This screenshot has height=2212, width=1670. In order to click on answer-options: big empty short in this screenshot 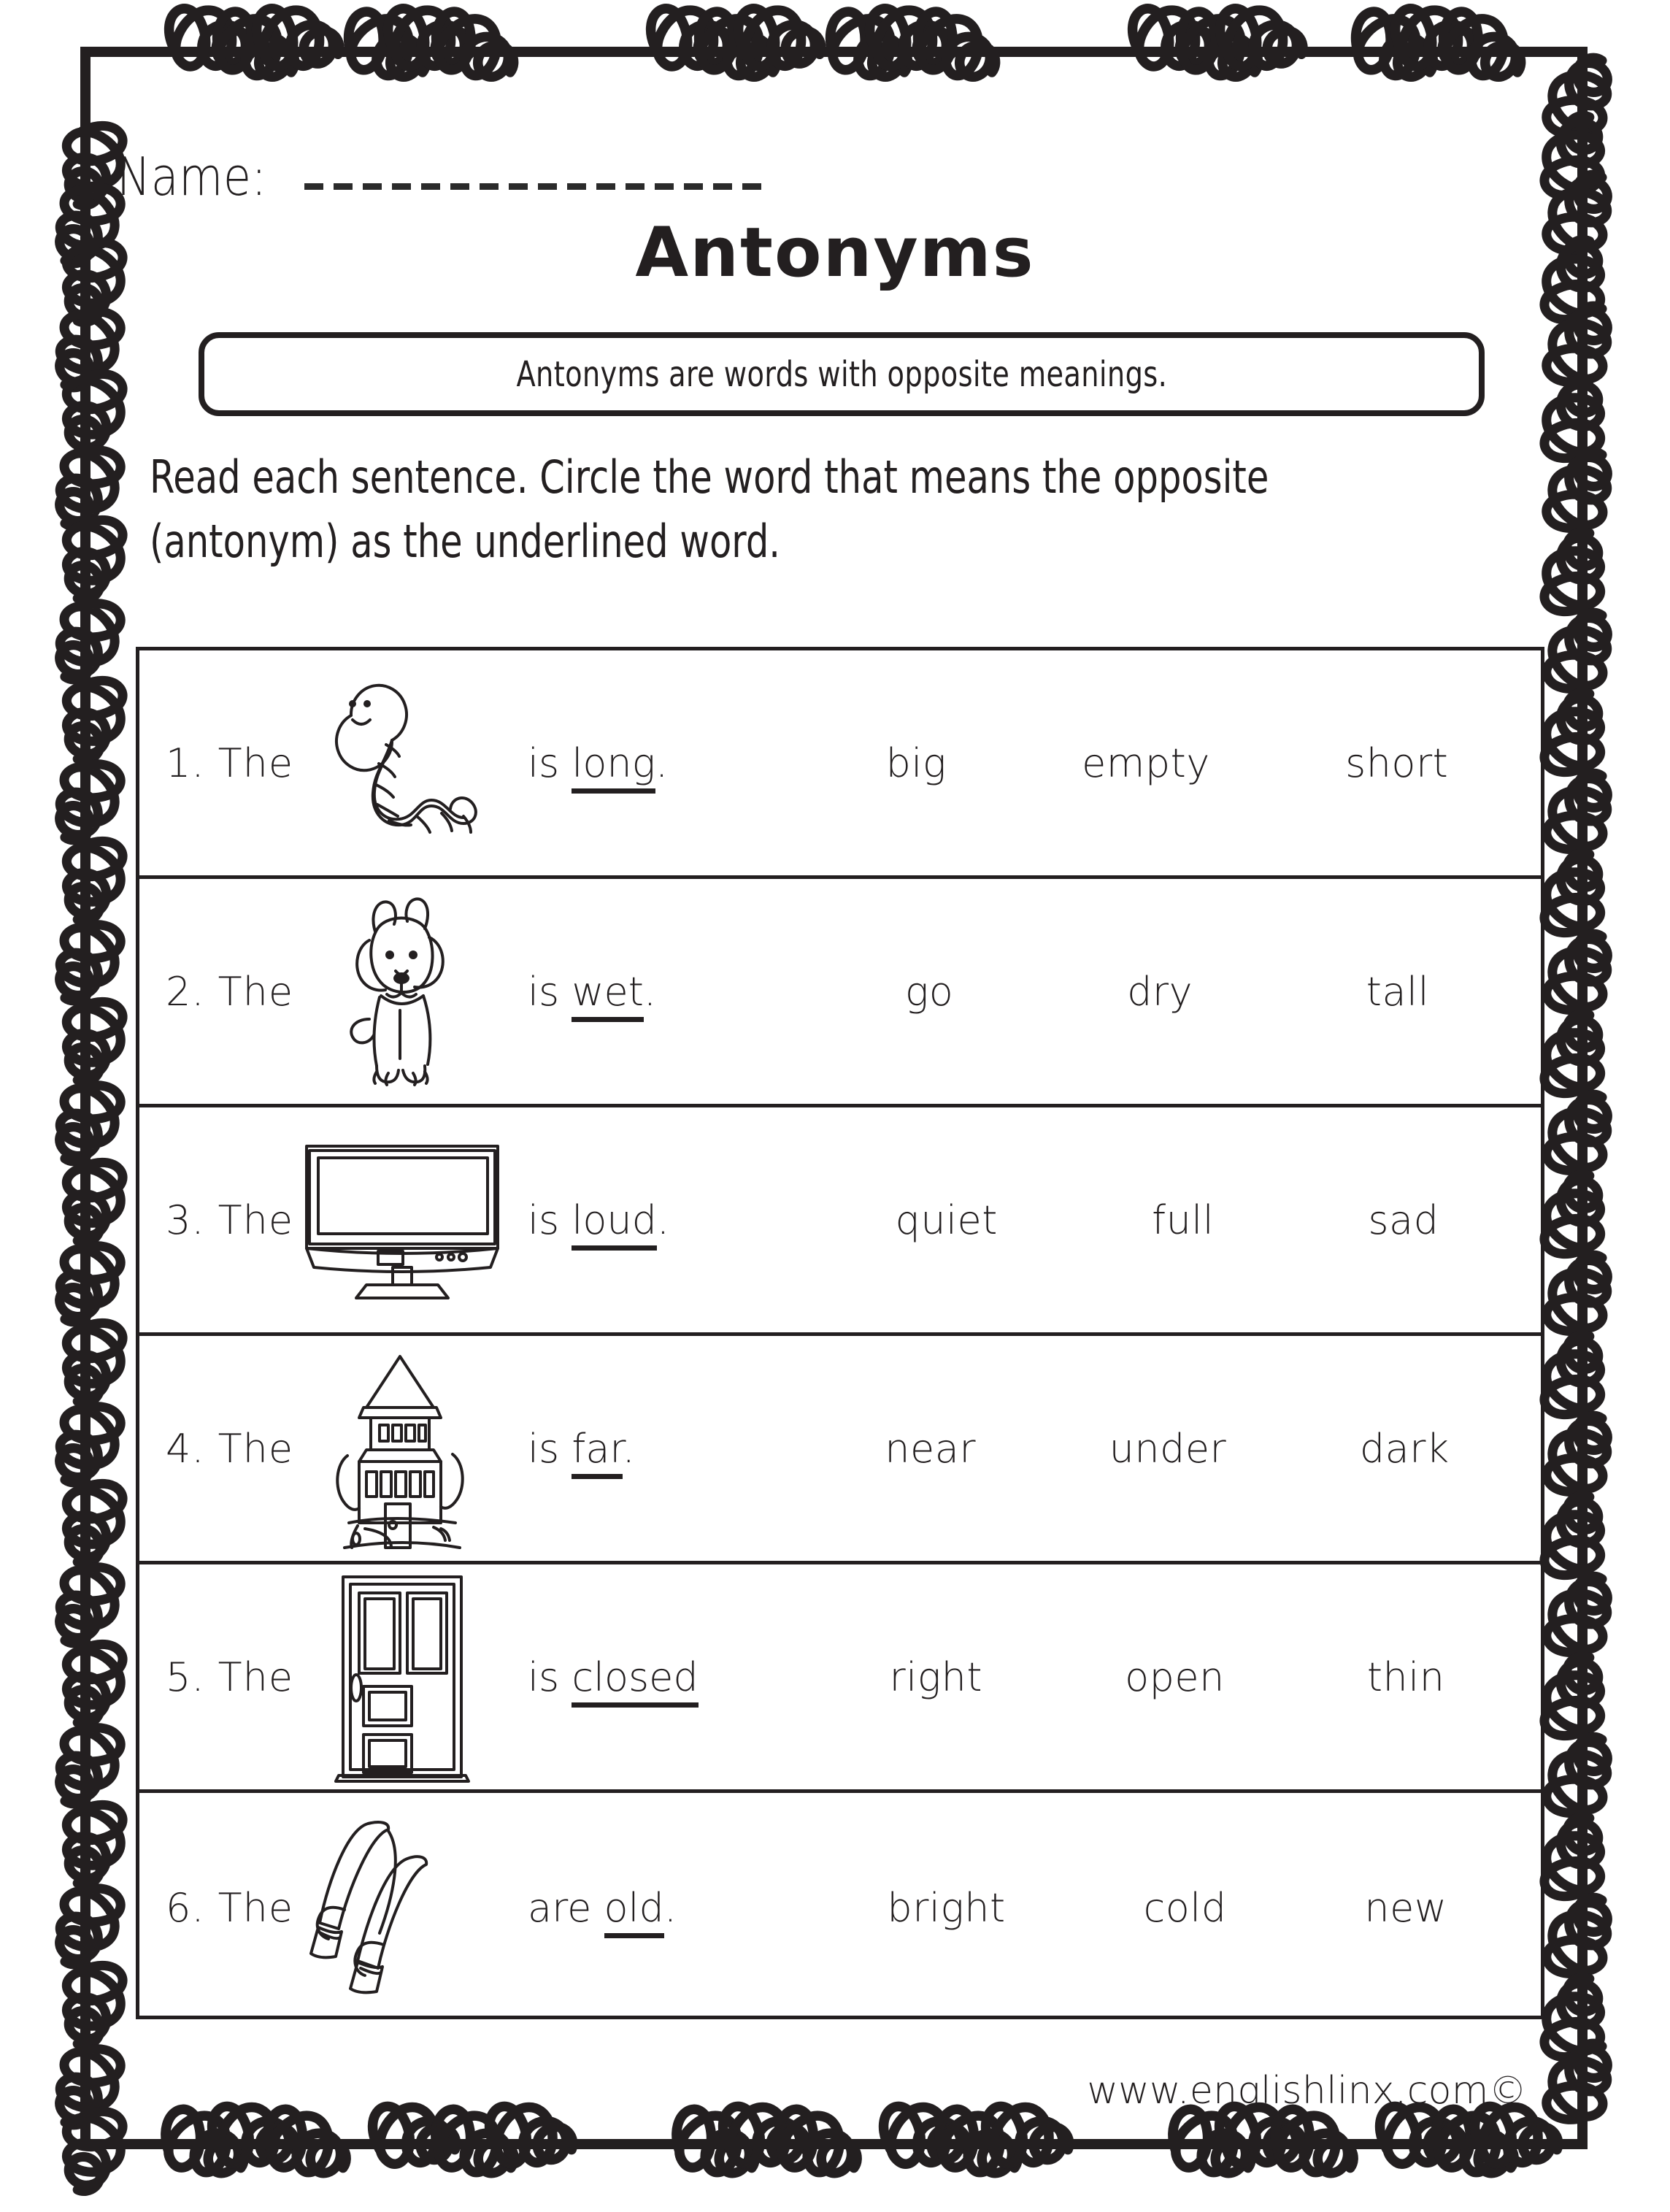, I will do `click(1179, 763)`.